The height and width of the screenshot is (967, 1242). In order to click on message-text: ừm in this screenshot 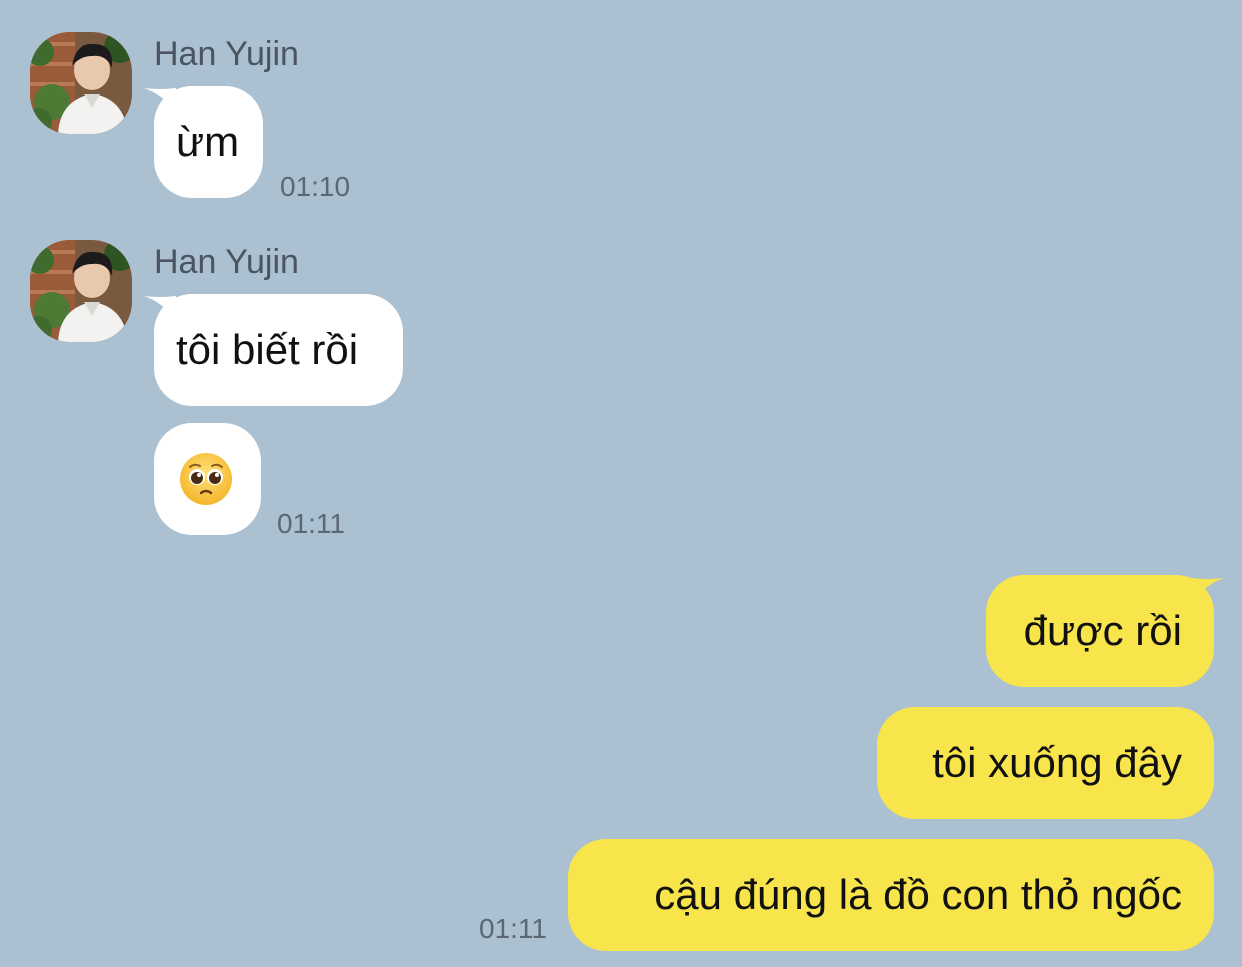, I will do `click(208, 141)`.